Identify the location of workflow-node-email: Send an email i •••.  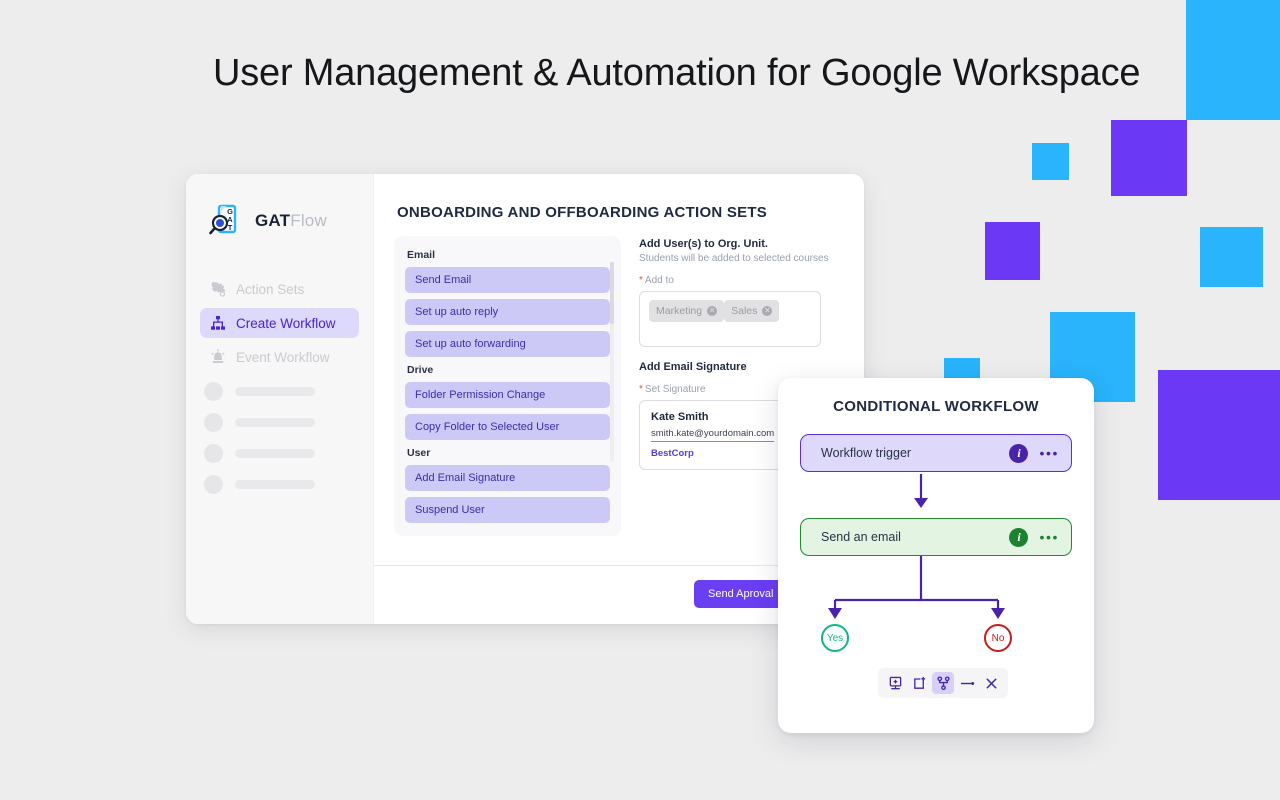
(936, 537).